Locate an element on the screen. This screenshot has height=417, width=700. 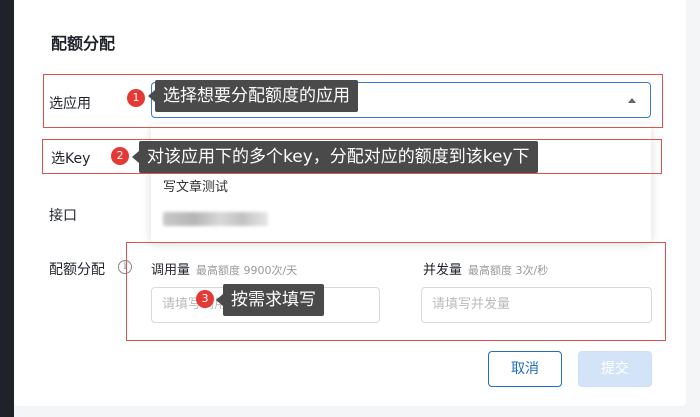
cancel-button: 取消 is located at coordinates (525, 369).